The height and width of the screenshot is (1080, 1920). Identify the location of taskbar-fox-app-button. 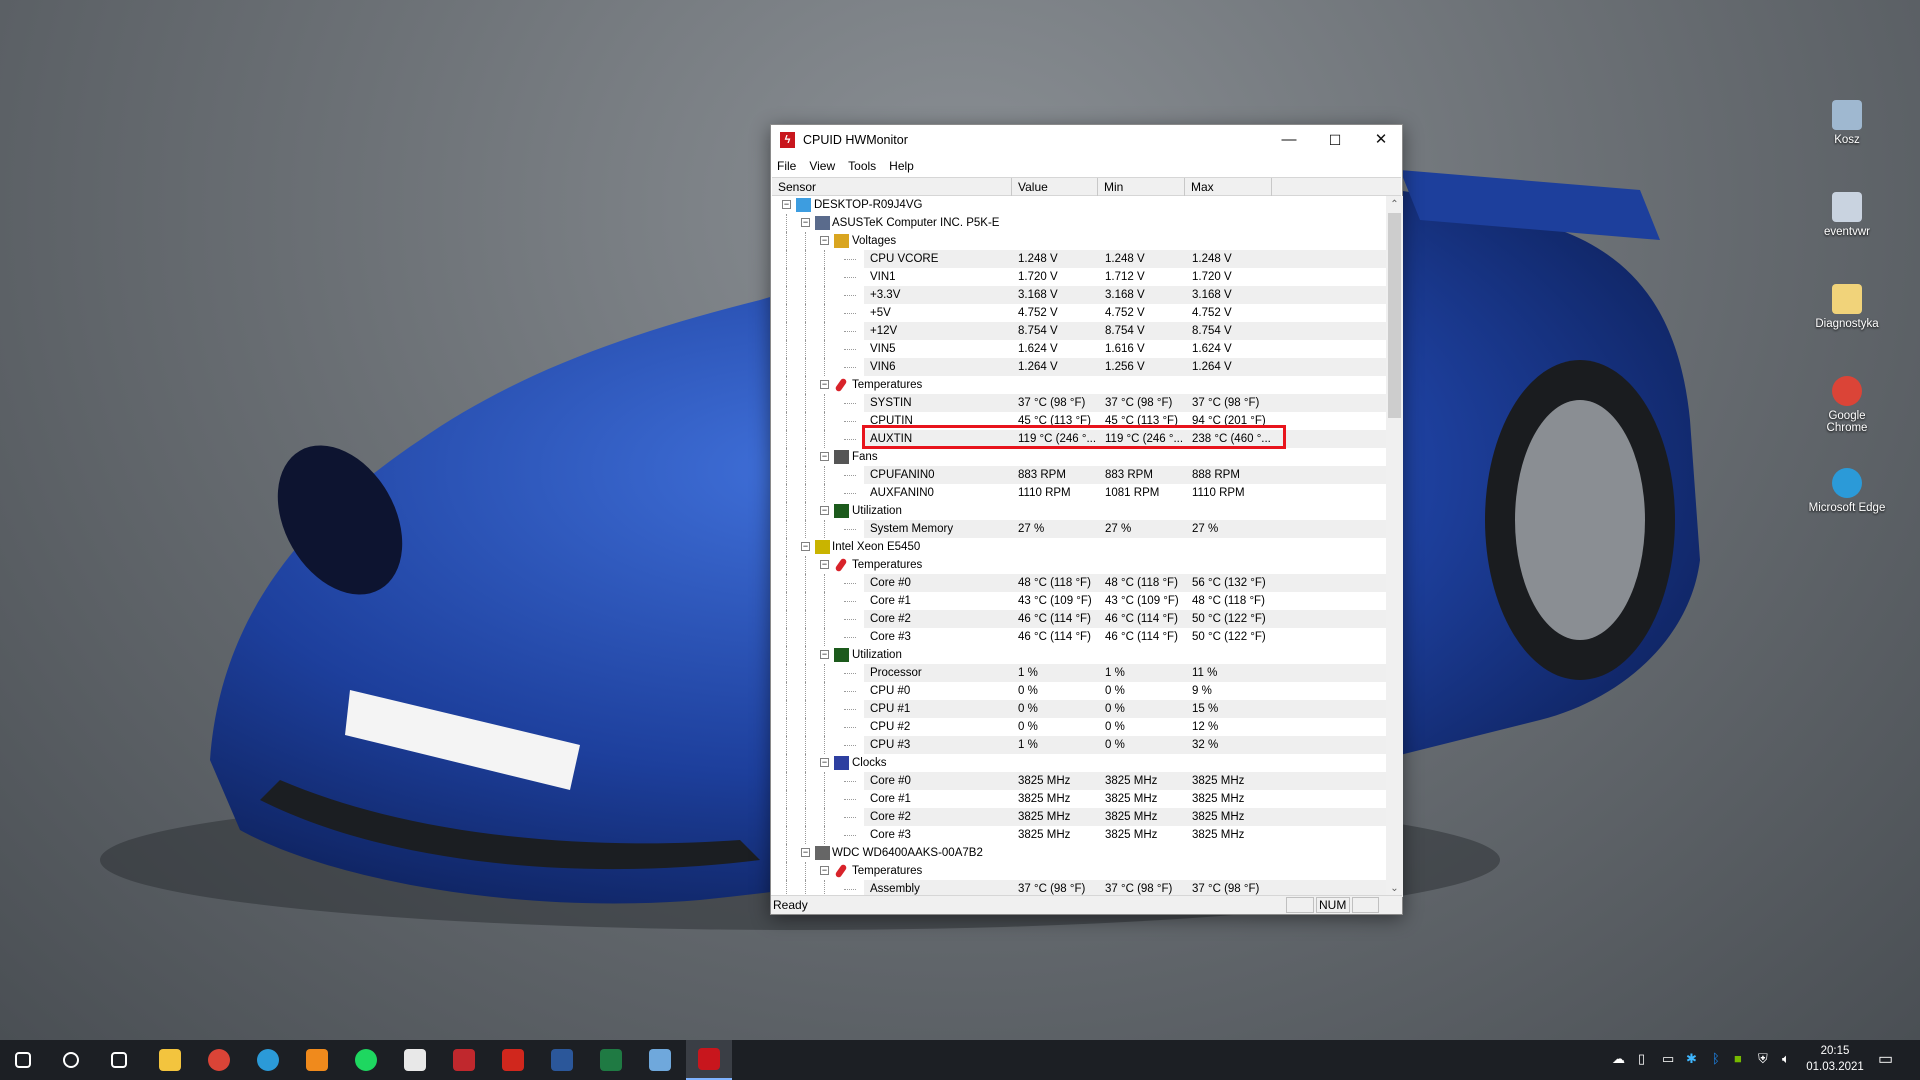
(415, 1060).